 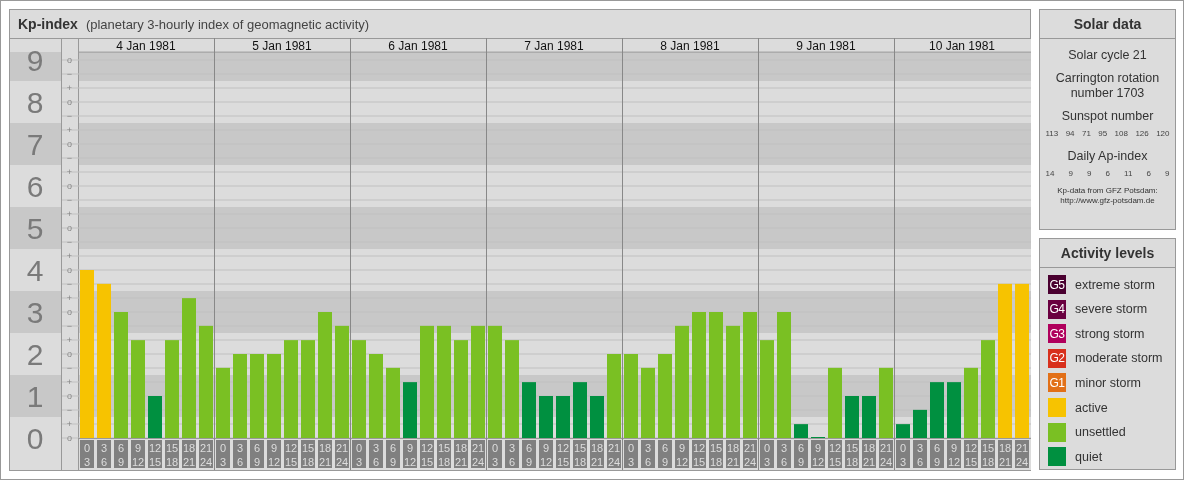 I want to click on level-label: extreme storm, so click(x=1115, y=284).